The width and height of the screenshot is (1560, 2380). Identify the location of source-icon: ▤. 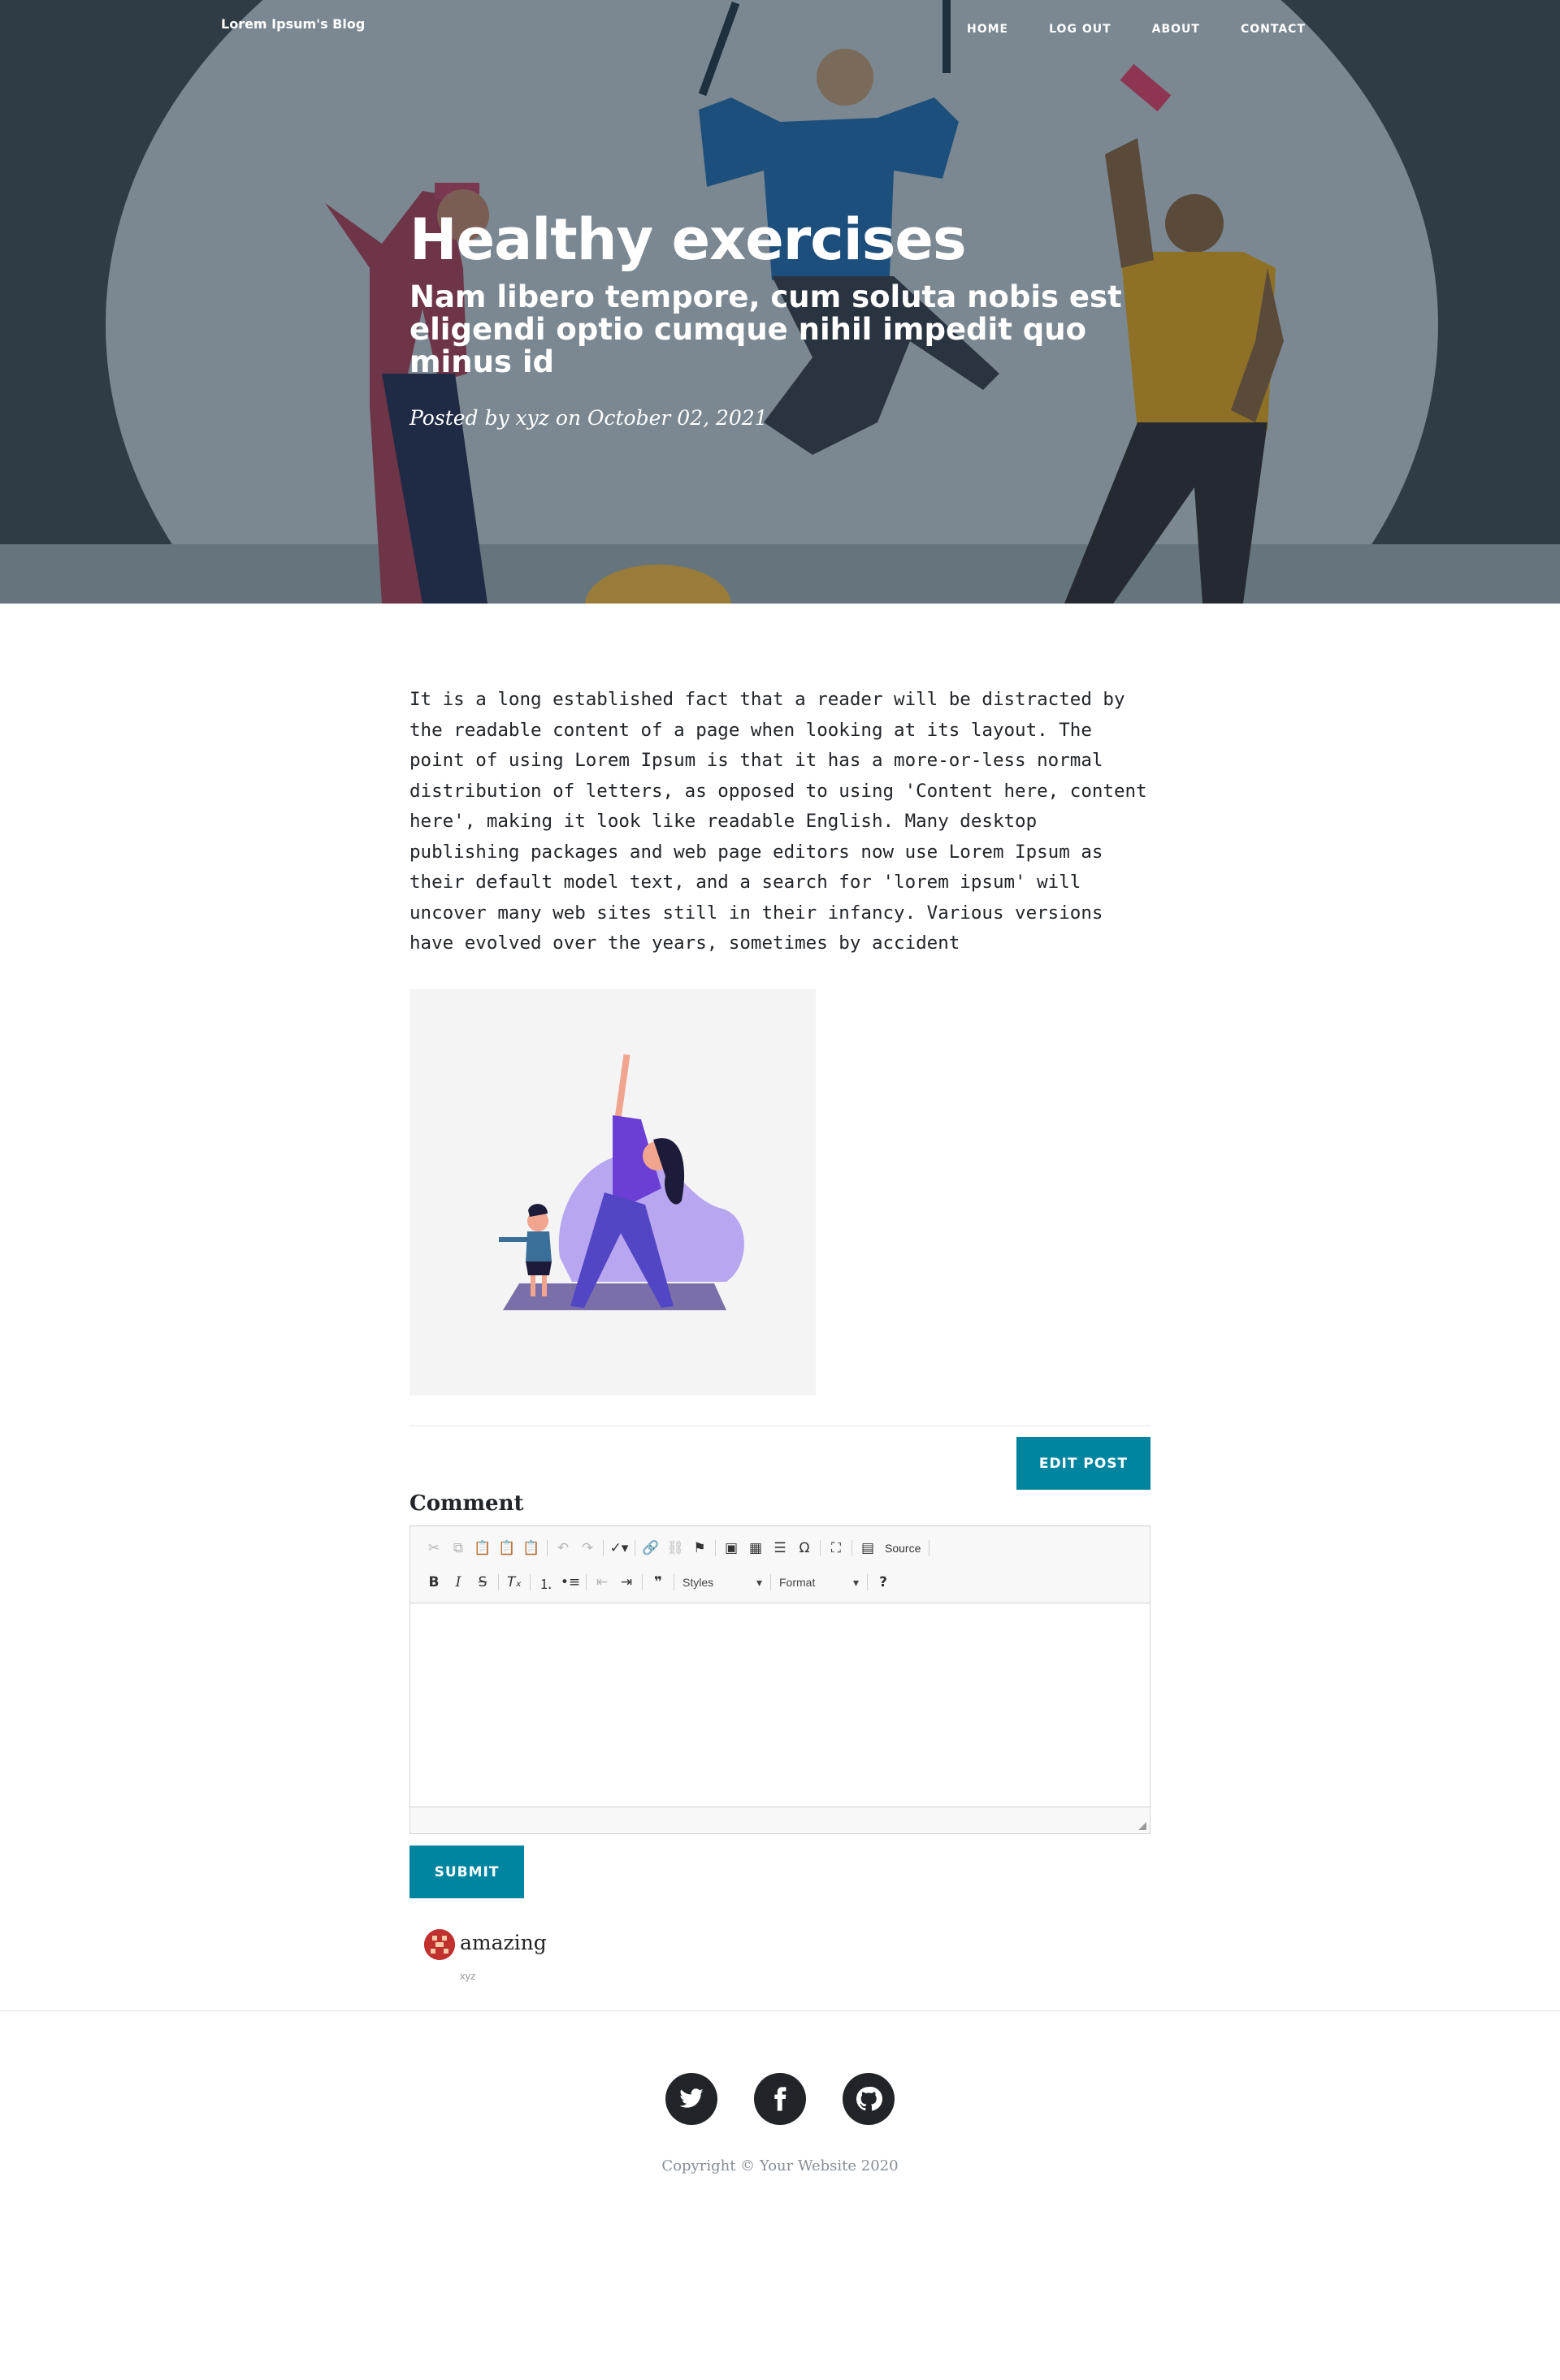
(868, 1548).